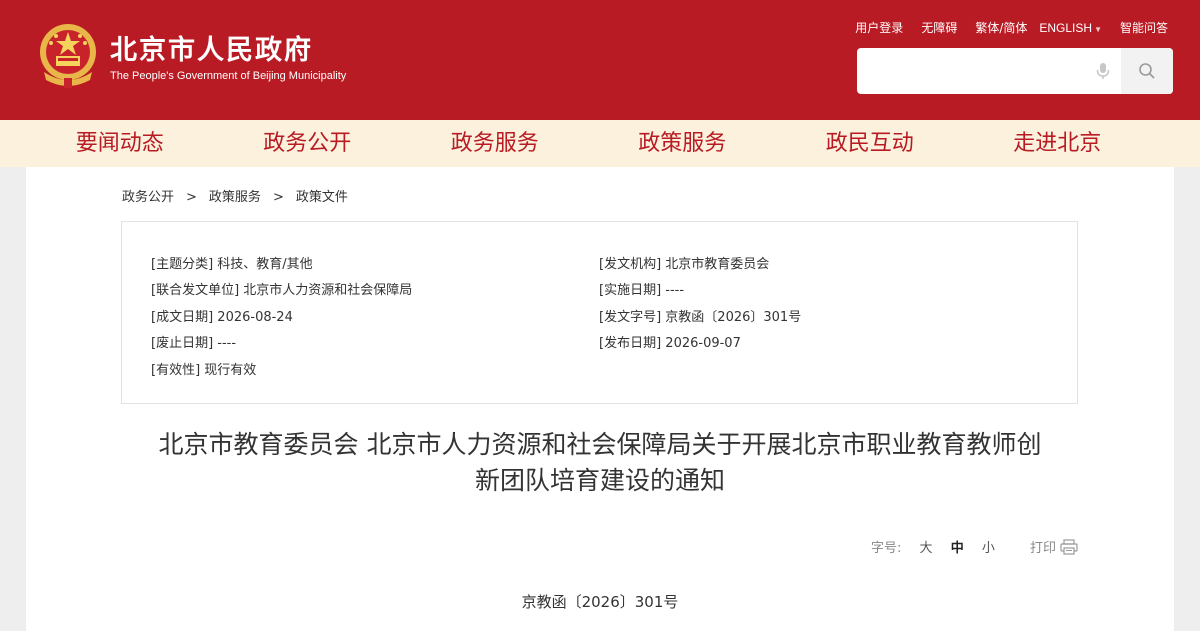 The width and height of the screenshot is (1200, 631). I want to click on meta-effective: [实施日期] ----, so click(641, 288).